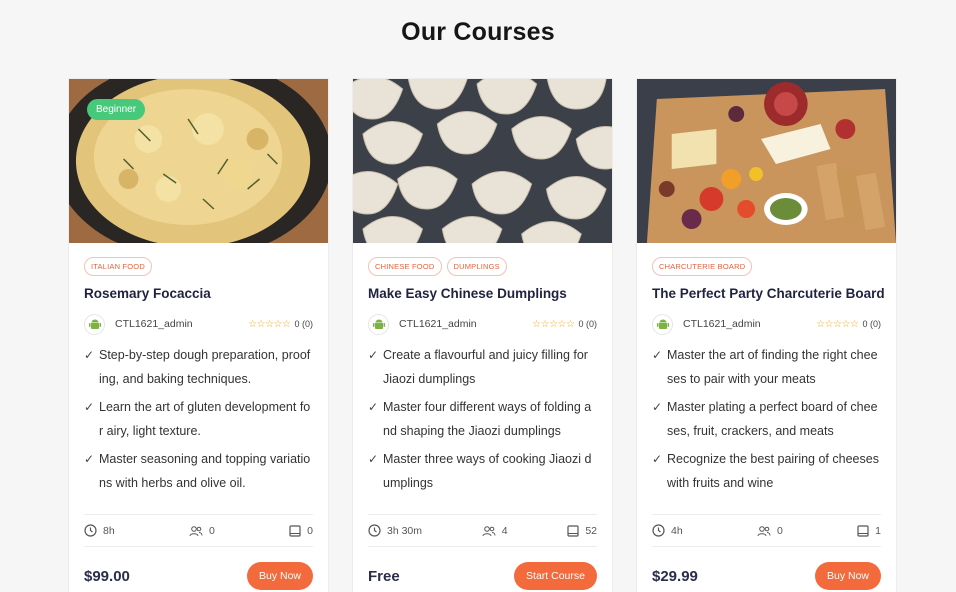 Image resolution: width=956 pixels, height=592 pixels. Describe the element at coordinates (118, 266) in the screenshot. I see `category-tag: ITALIAN FOOD` at that location.